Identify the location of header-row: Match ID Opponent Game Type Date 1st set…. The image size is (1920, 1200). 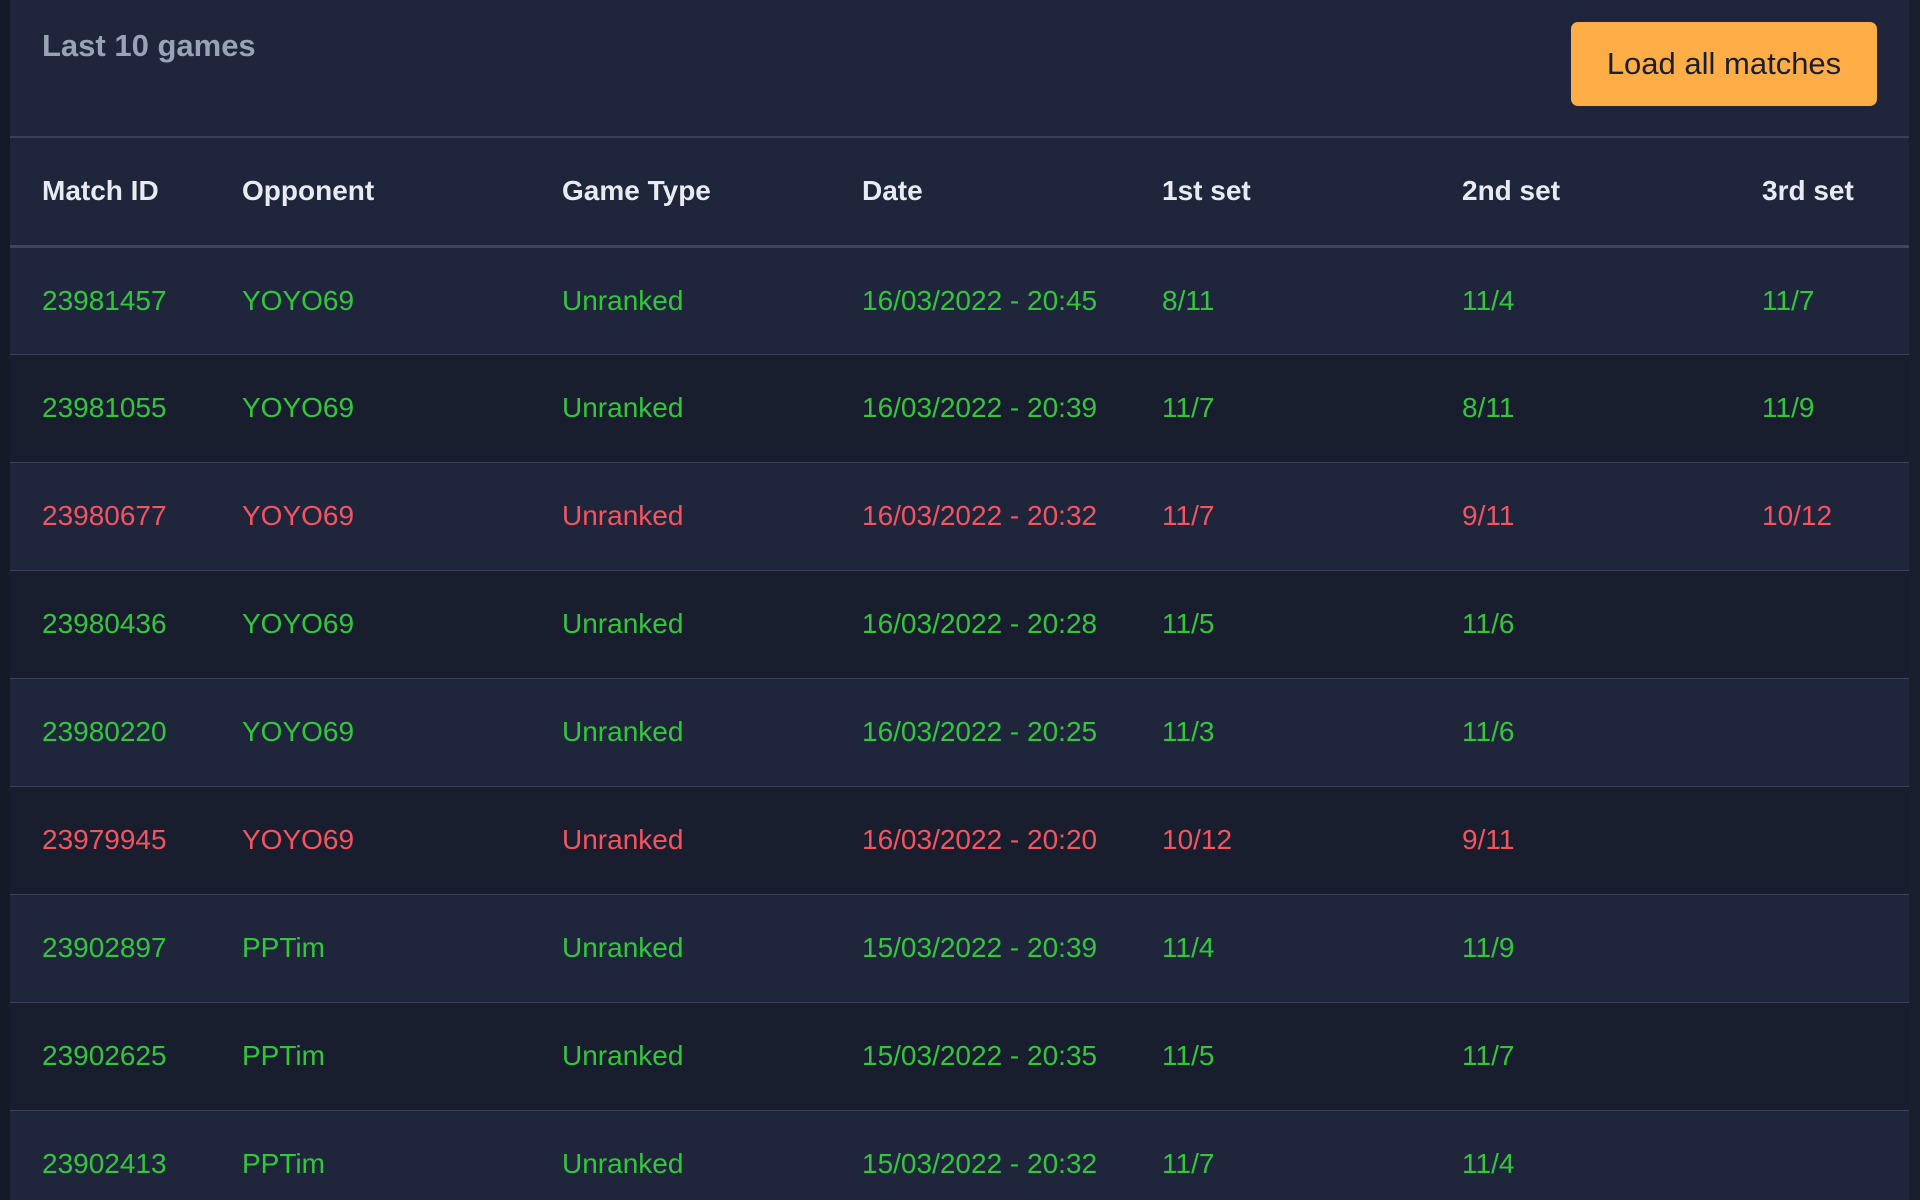
(959, 192).